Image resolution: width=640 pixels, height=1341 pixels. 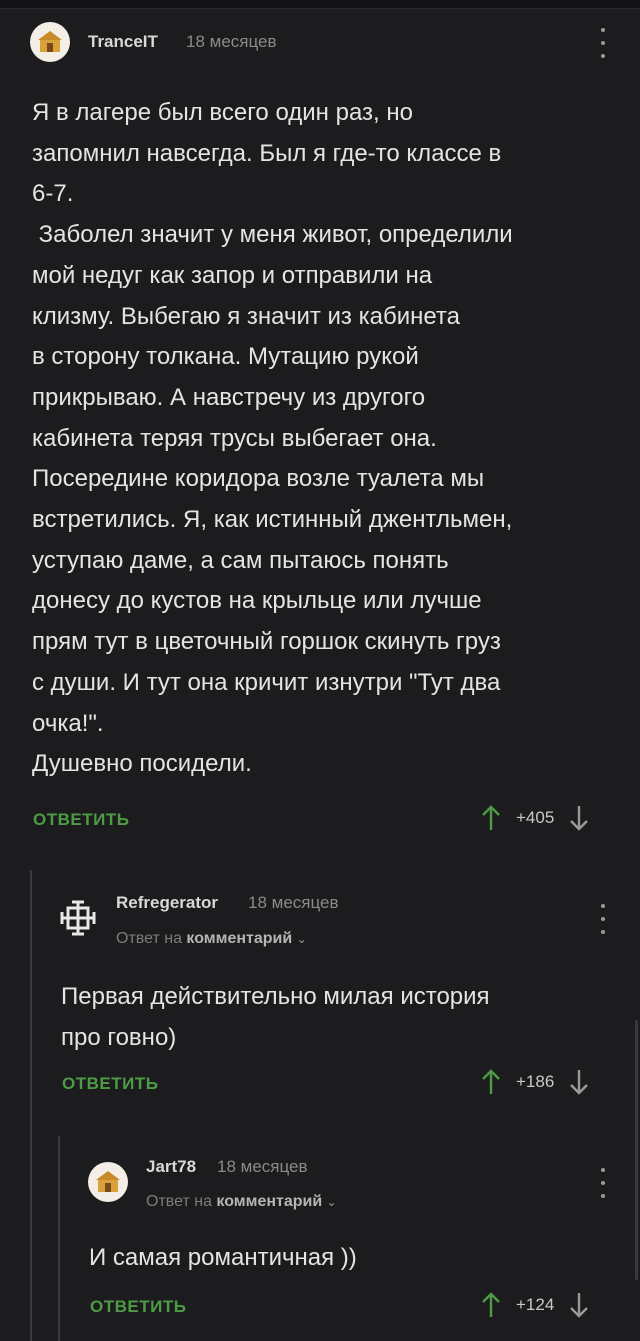 What do you see at coordinates (636, 1150) in the screenshot?
I see `scrollbar` at bounding box center [636, 1150].